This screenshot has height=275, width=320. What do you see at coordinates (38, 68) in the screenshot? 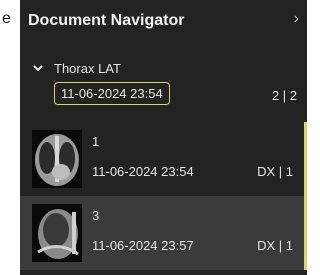
I see `chevron-down-icon` at bounding box center [38, 68].